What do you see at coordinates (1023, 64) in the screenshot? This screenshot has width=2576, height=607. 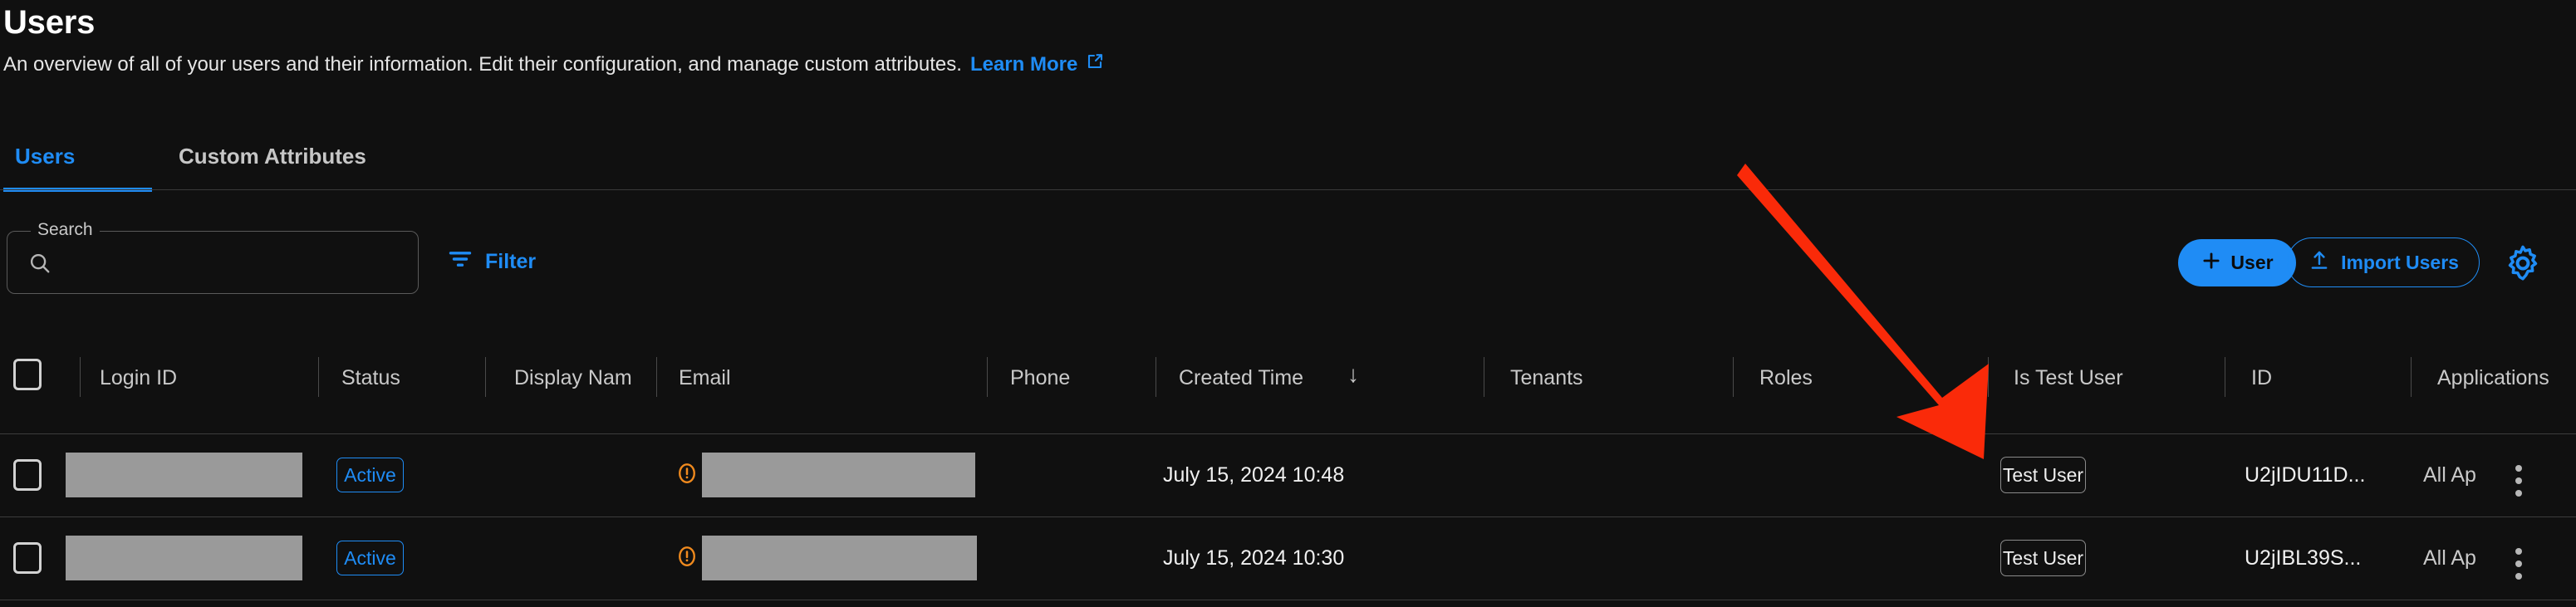 I see `learn-more-link: Learn More` at bounding box center [1023, 64].